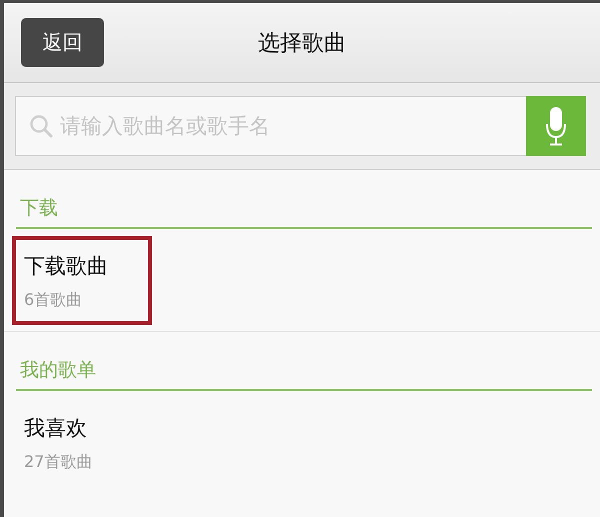  Describe the element at coordinates (304, 212) in the screenshot. I see `section-header: 下载` at that location.